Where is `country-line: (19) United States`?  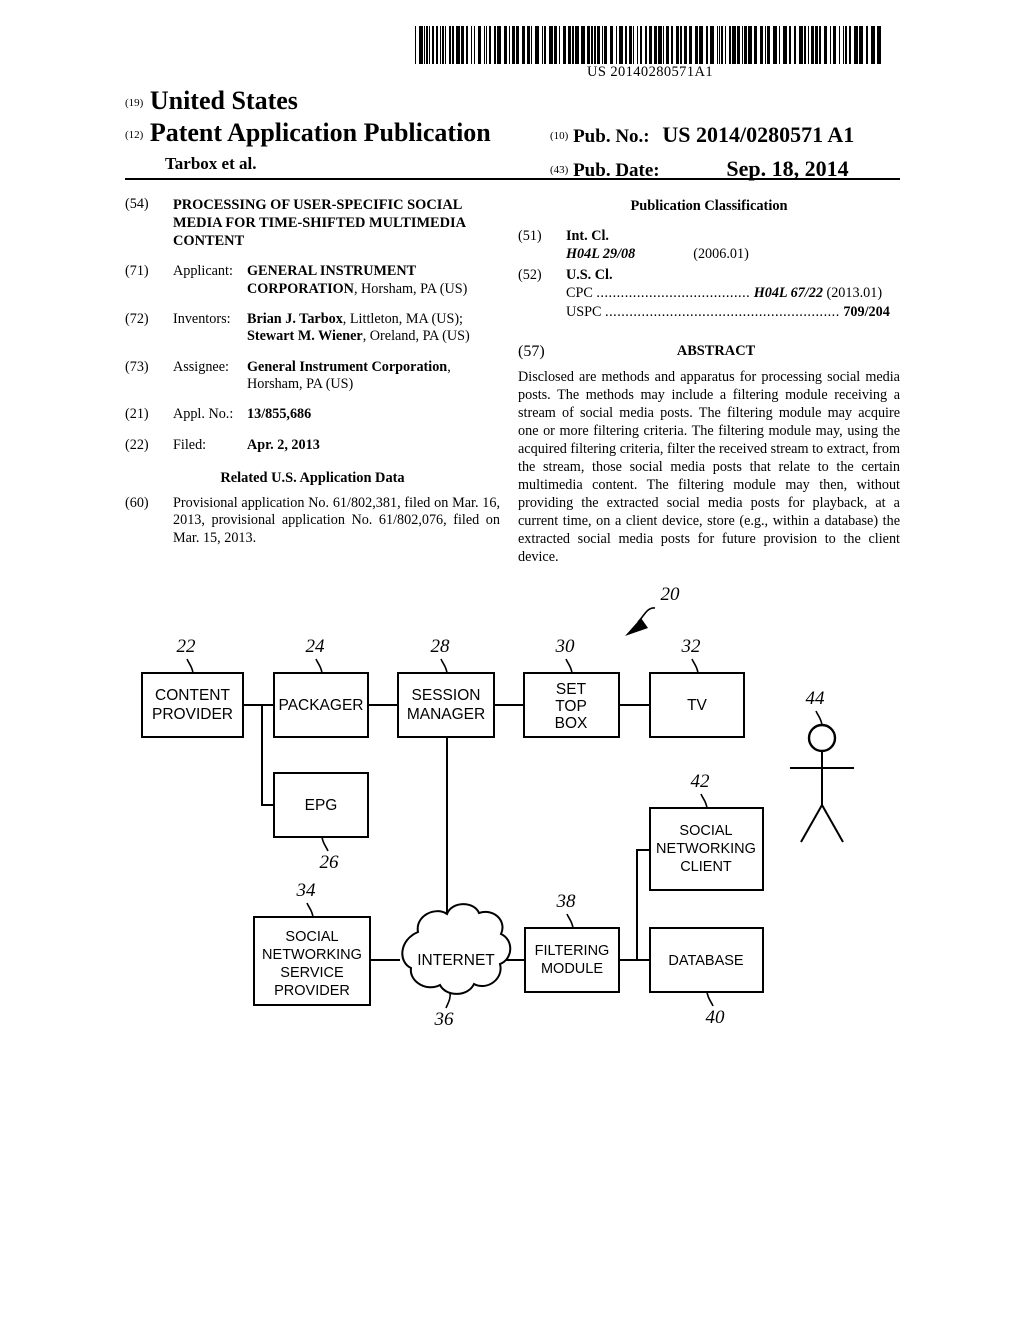 country-line: (19) United States is located at coordinates (211, 101).